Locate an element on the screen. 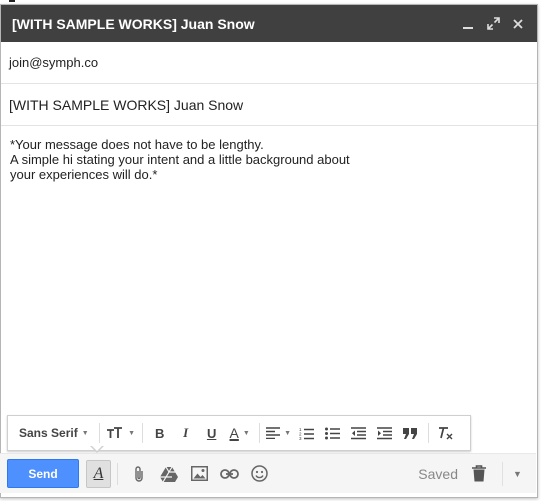  text-color-label: A is located at coordinates (234, 433).